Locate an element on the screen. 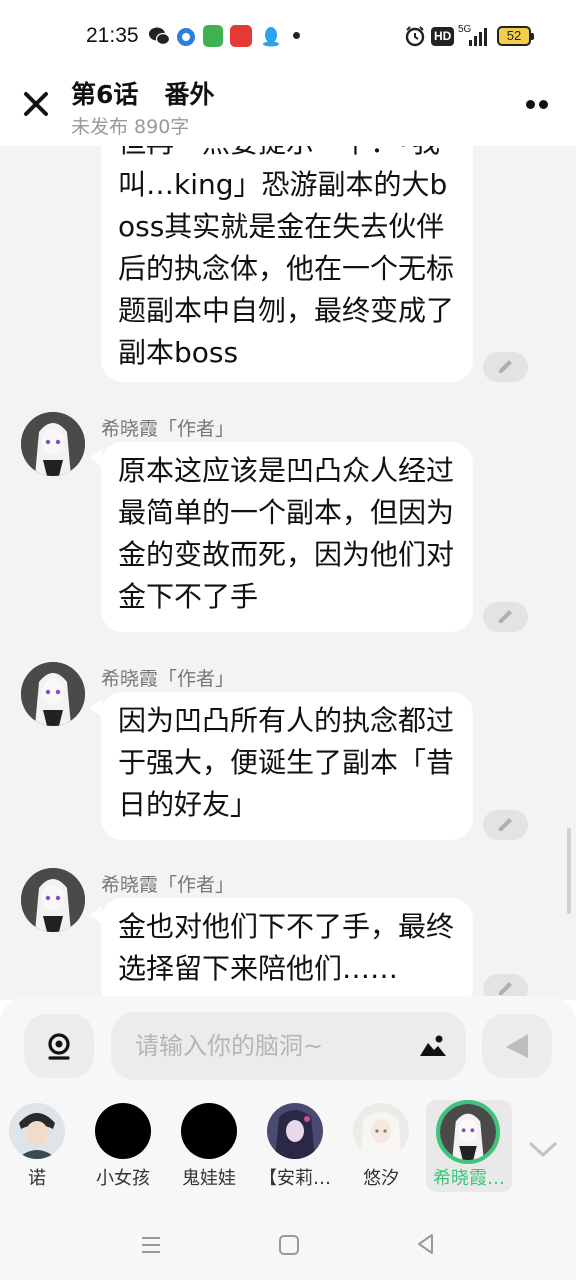  character-item: 鬼娃娃 is located at coordinates (209, 1146).